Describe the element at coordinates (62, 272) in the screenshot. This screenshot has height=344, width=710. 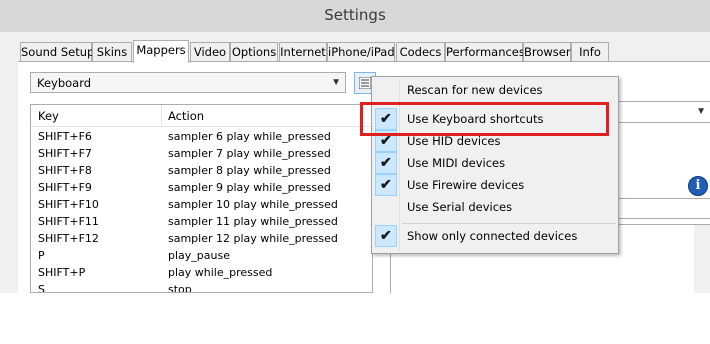
I see `key-cell: SHIFT+P` at that location.